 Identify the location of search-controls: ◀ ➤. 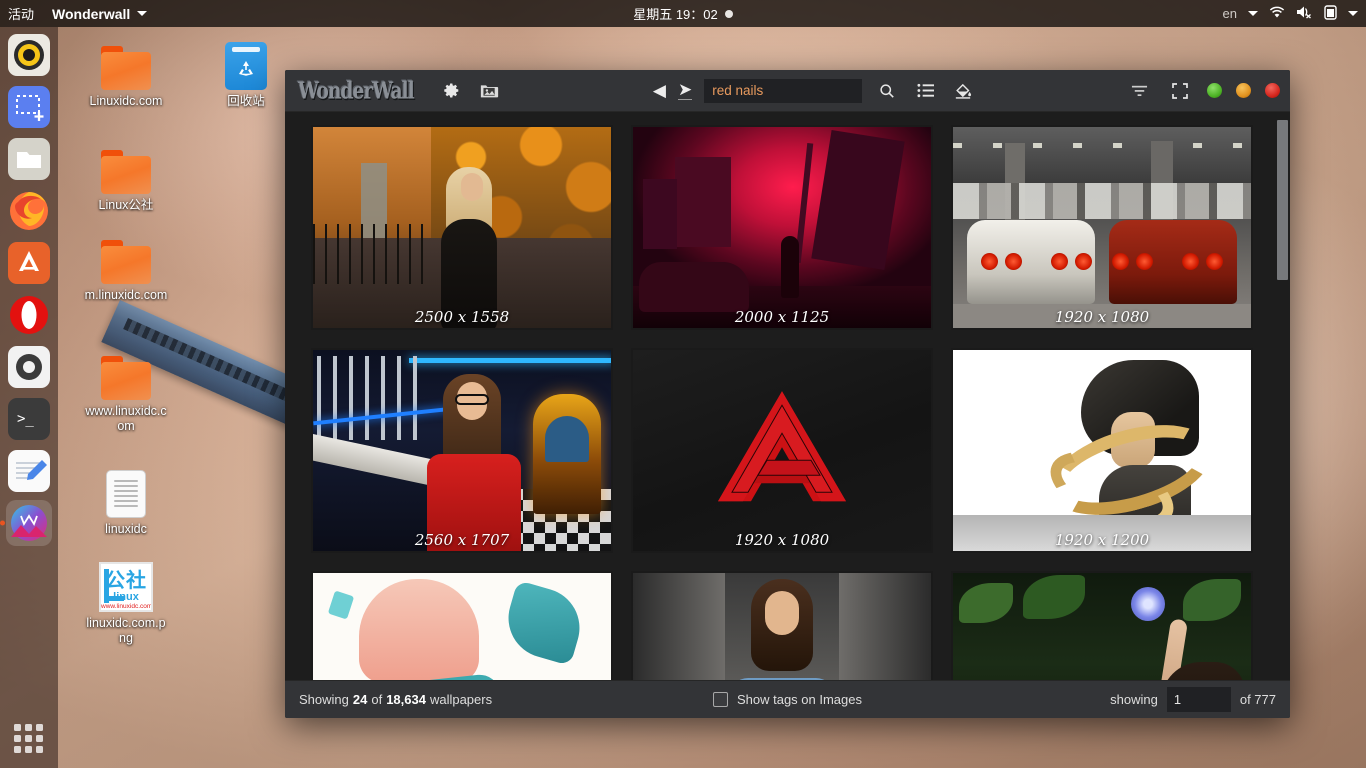
(814, 91).